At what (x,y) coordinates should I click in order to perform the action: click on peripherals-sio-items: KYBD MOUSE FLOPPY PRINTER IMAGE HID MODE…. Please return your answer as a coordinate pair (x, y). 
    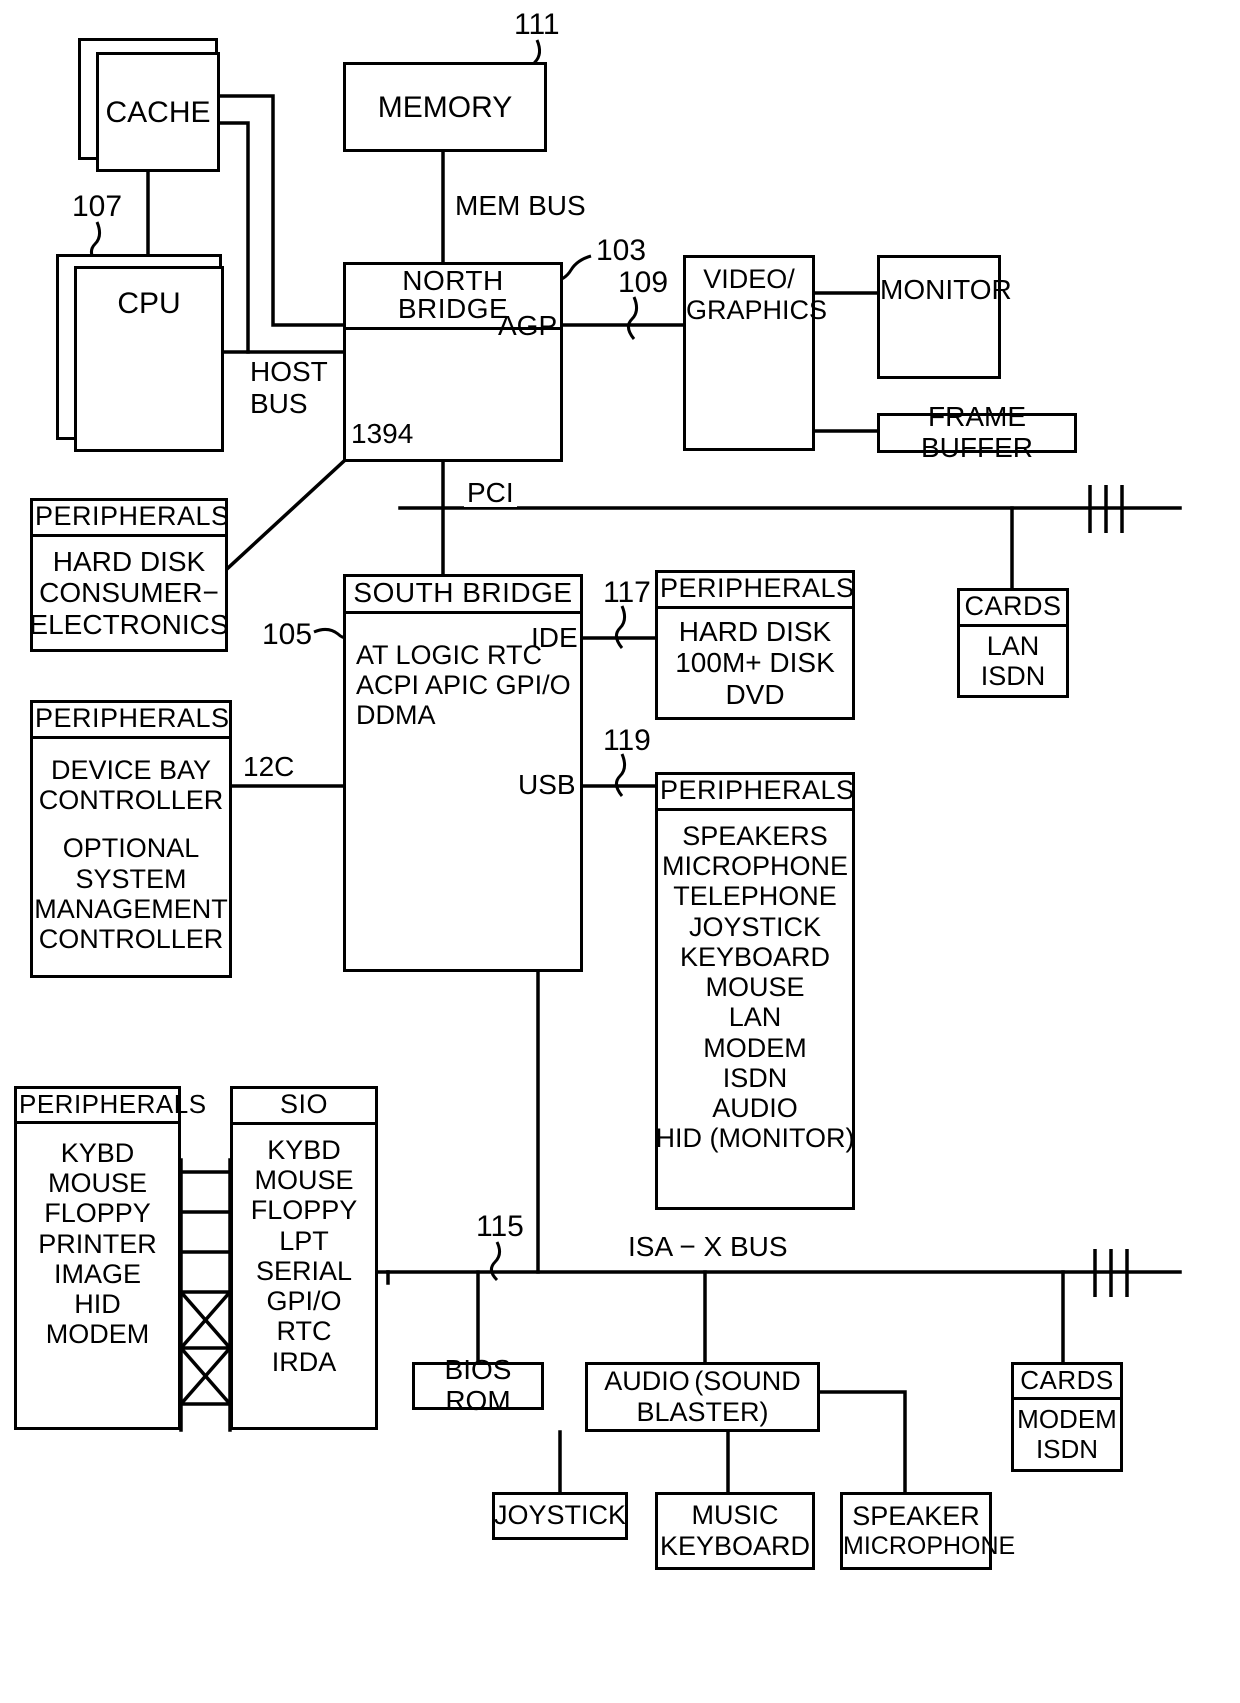
    Looking at the image, I should click on (97, 1275).